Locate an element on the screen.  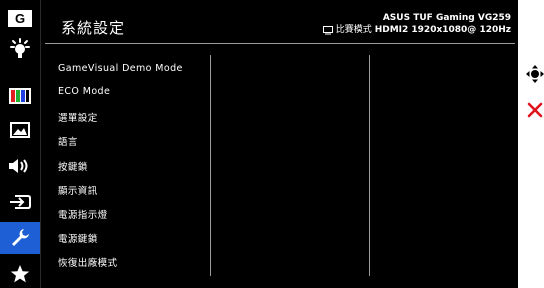
menu-item-power-indicator: 電源指示燈 is located at coordinates (83, 214).